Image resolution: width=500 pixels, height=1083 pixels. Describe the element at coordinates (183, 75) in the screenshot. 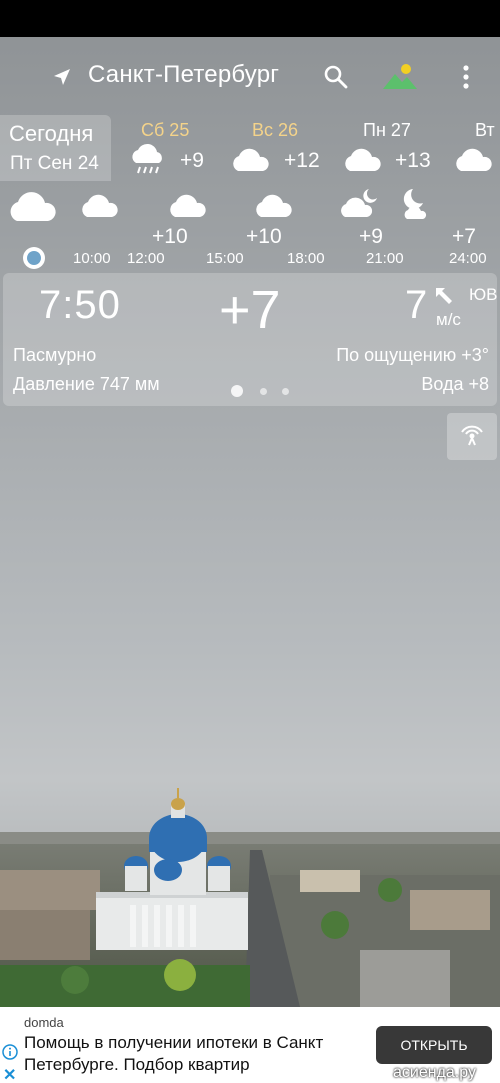

I see `city-name: Санкт-Петербург` at that location.